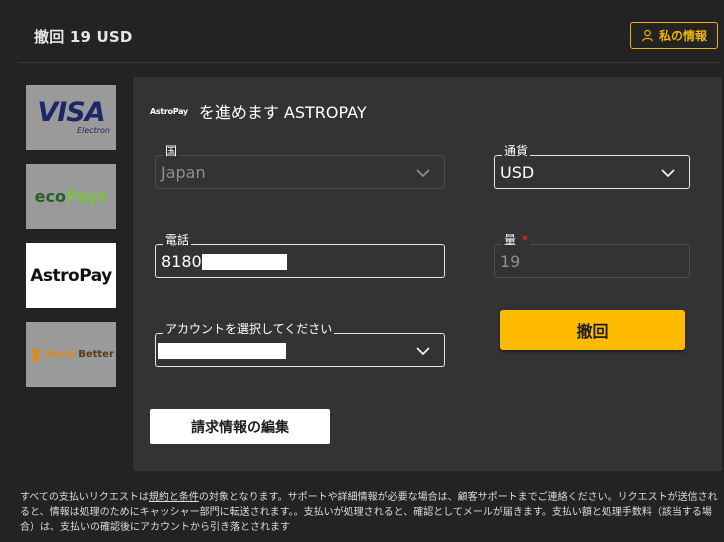 Image resolution: width=724 pixels, height=542 pixels. Describe the element at coordinates (592, 166) in the screenshot. I see `currency-select: 通貨 USD` at that location.